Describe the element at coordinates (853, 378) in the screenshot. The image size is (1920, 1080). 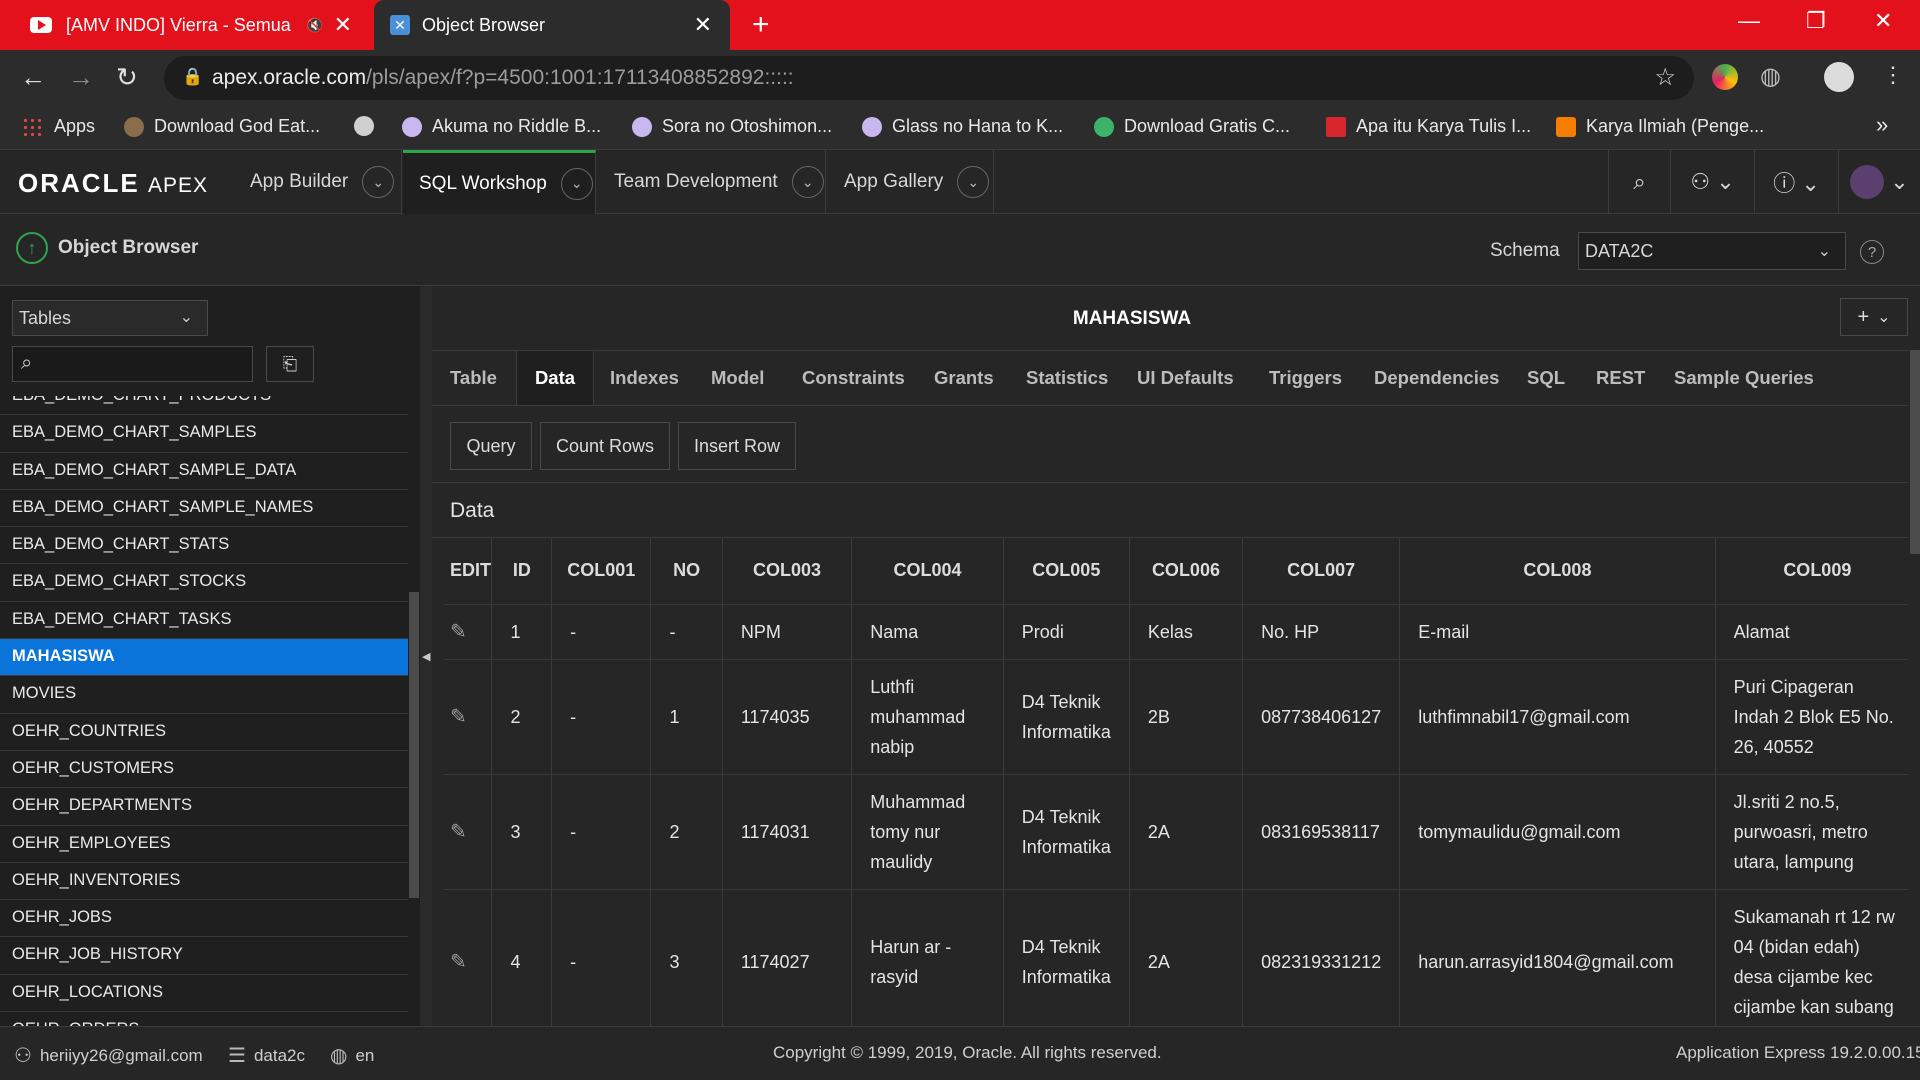
I see `tab-constraints: Constraints` at that location.